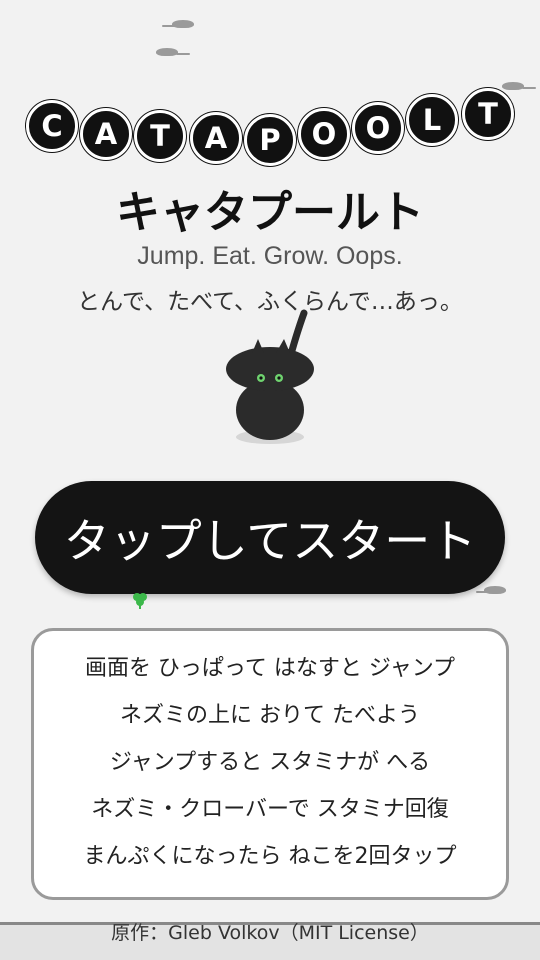 This screenshot has width=540, height=960. What do you see at coordinates (270, 933) in the screenshot?
I see `credit-text: 原作：Gleb Volkov（MIT License）` at bounding box center [270, 933].